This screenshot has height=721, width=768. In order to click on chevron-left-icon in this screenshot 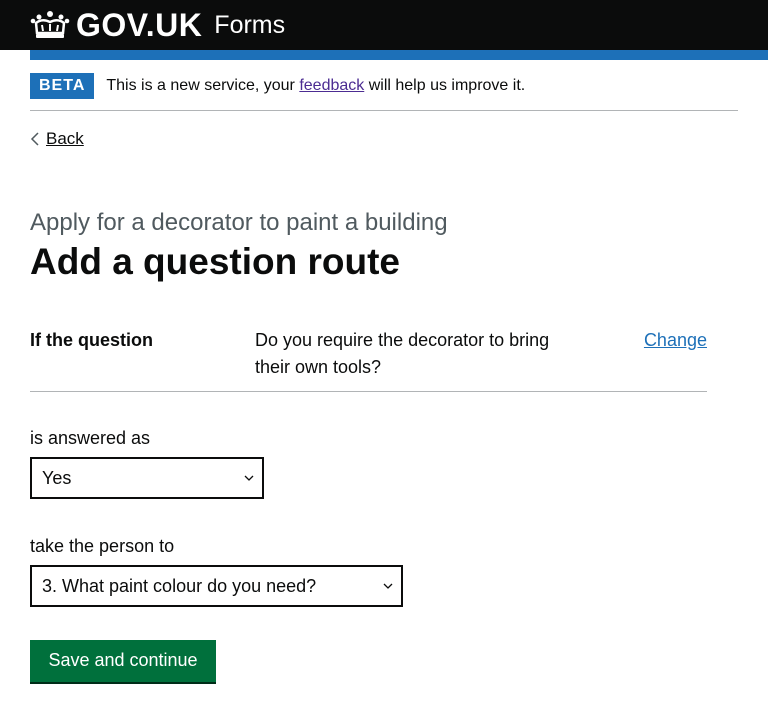, I will do `click(34, 139)`.